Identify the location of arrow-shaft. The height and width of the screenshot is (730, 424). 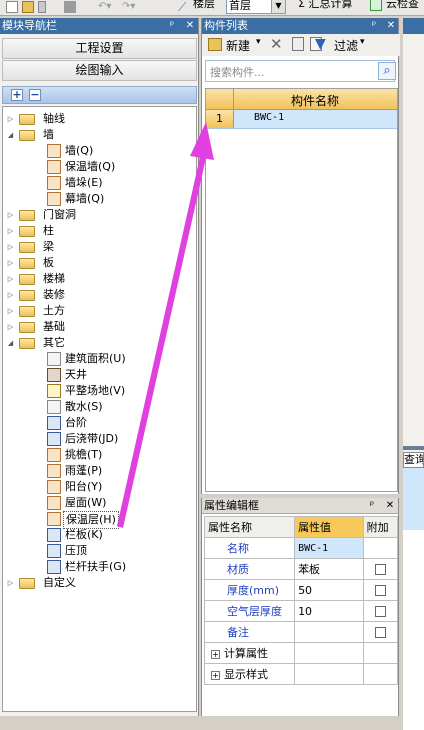
(161, 342).